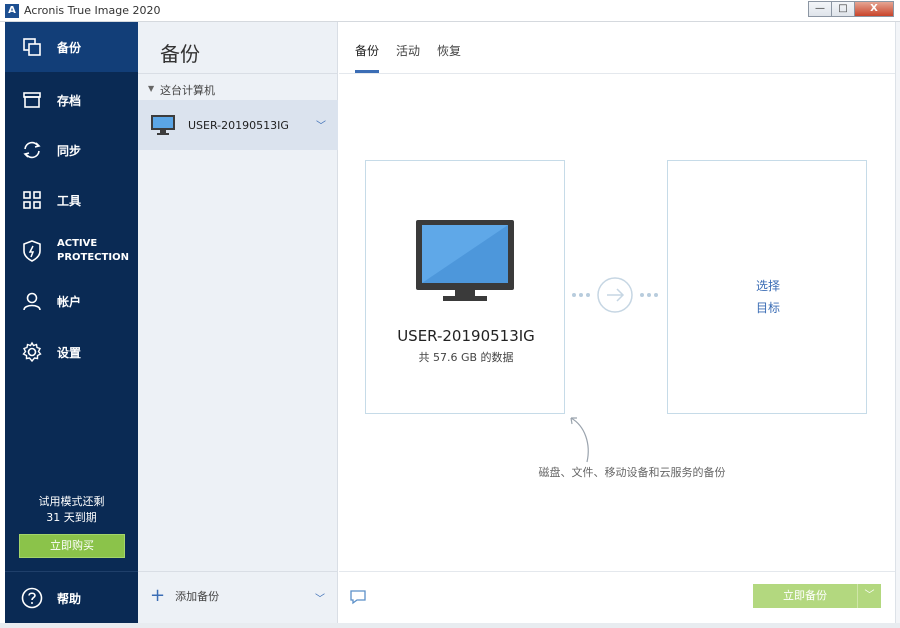  I want to click on page-title: 备份, so click(180, 54).